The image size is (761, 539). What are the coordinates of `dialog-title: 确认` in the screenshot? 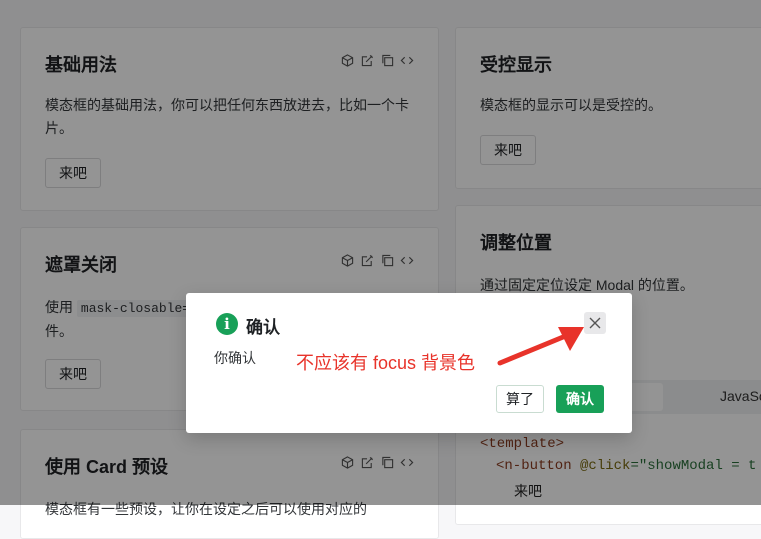 It's located at (263, 327).